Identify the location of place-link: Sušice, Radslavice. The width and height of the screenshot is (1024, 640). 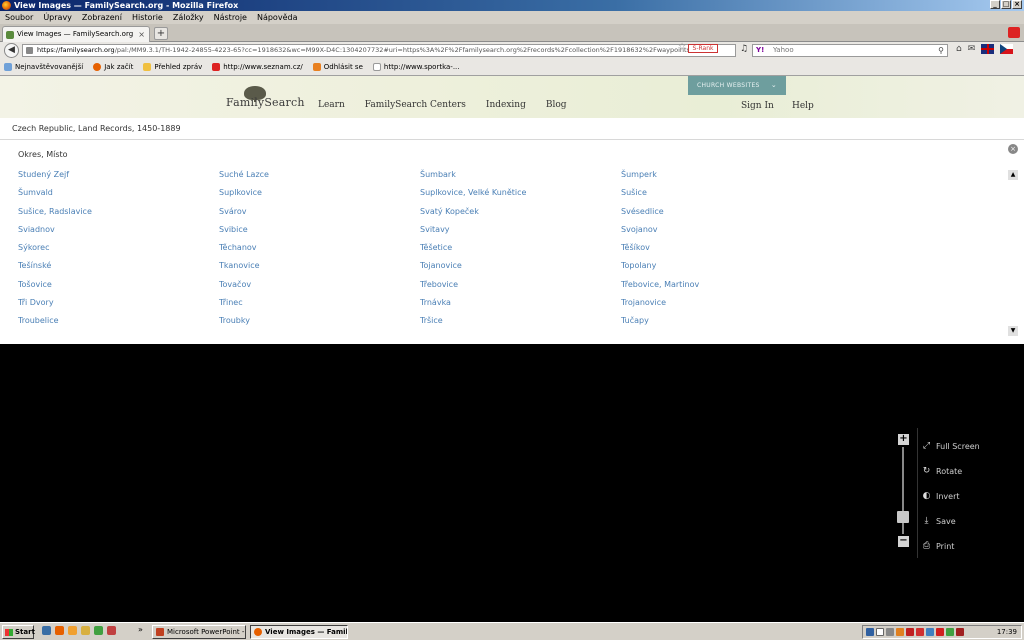
(55, 215).